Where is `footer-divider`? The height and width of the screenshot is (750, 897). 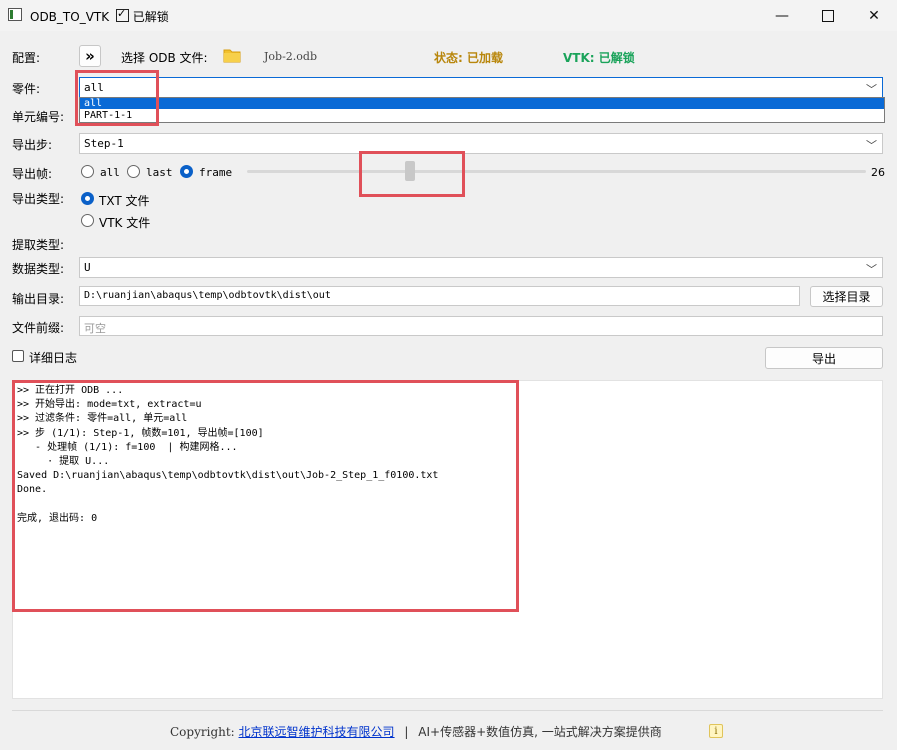
footer-divider is located at coordinates (447, 710).